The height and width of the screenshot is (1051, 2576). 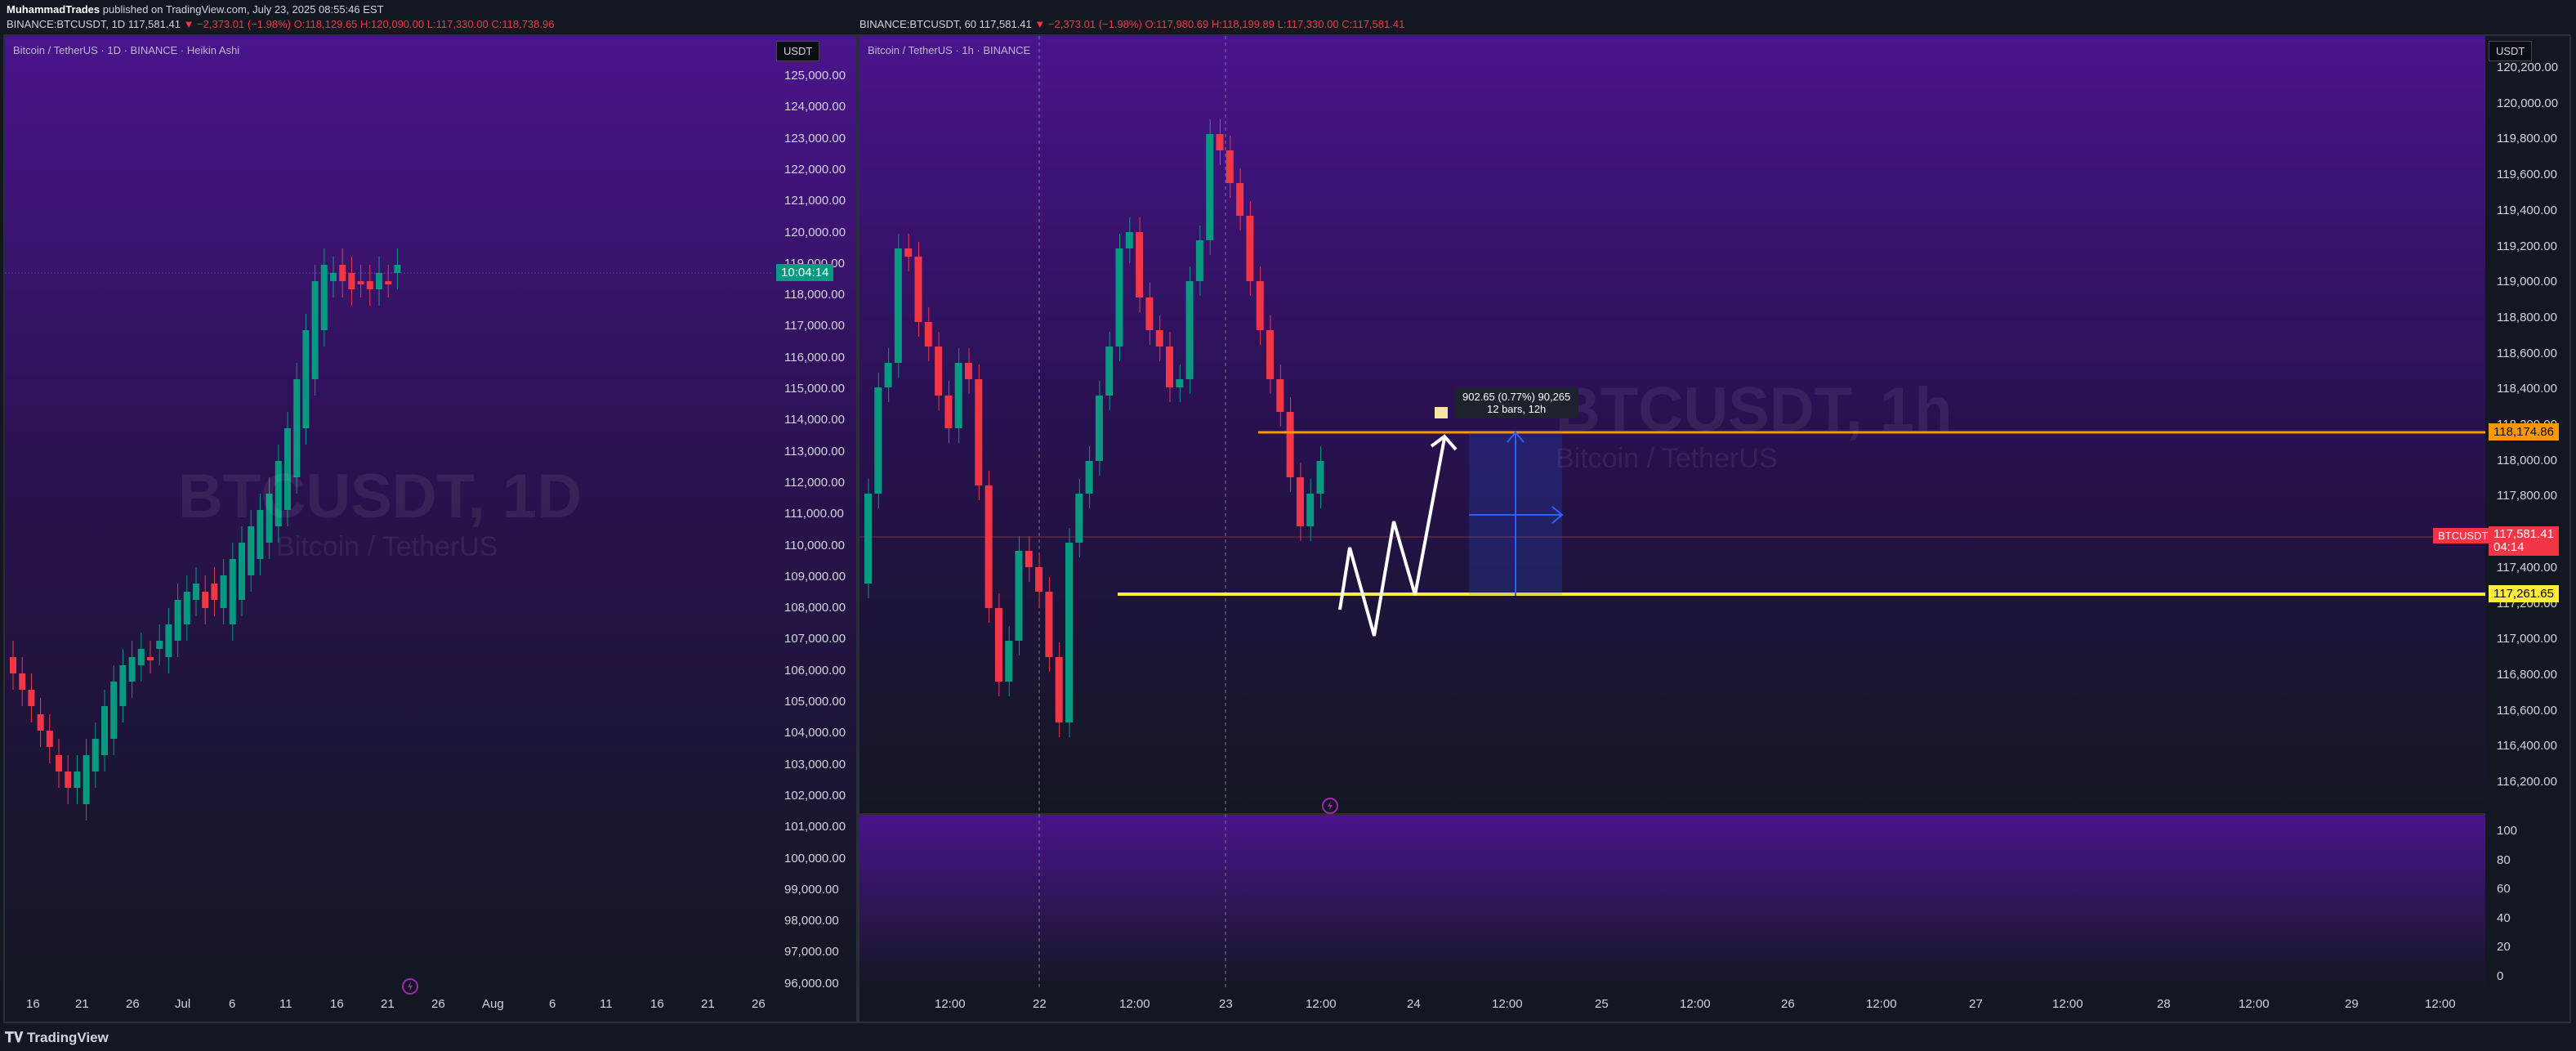 What do you see at coordinates (815, 295) in the screenshot?
I see `price-tick-label: 118,000.00` at bounding box center [815, 295].